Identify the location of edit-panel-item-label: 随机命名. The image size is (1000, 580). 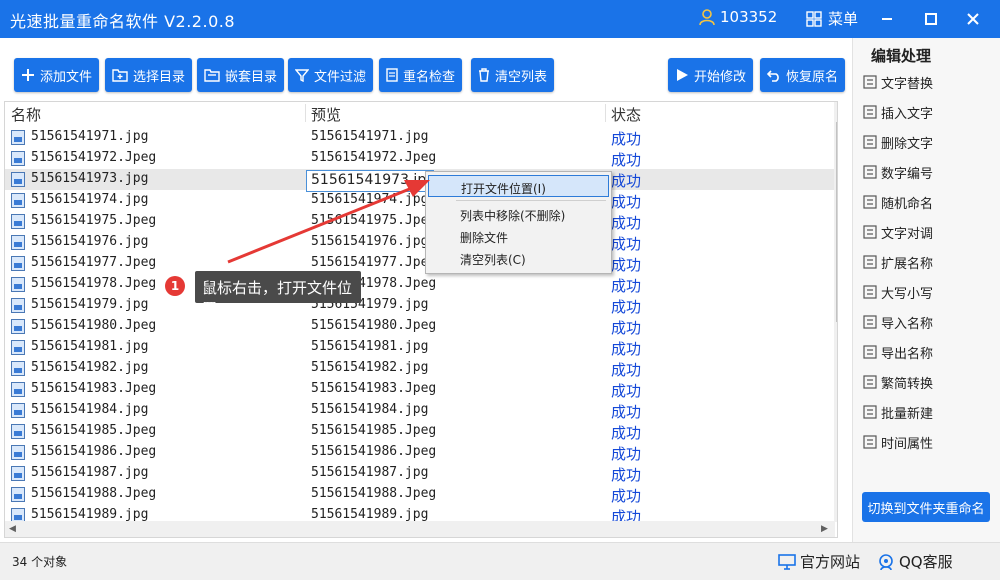
(907, 204).